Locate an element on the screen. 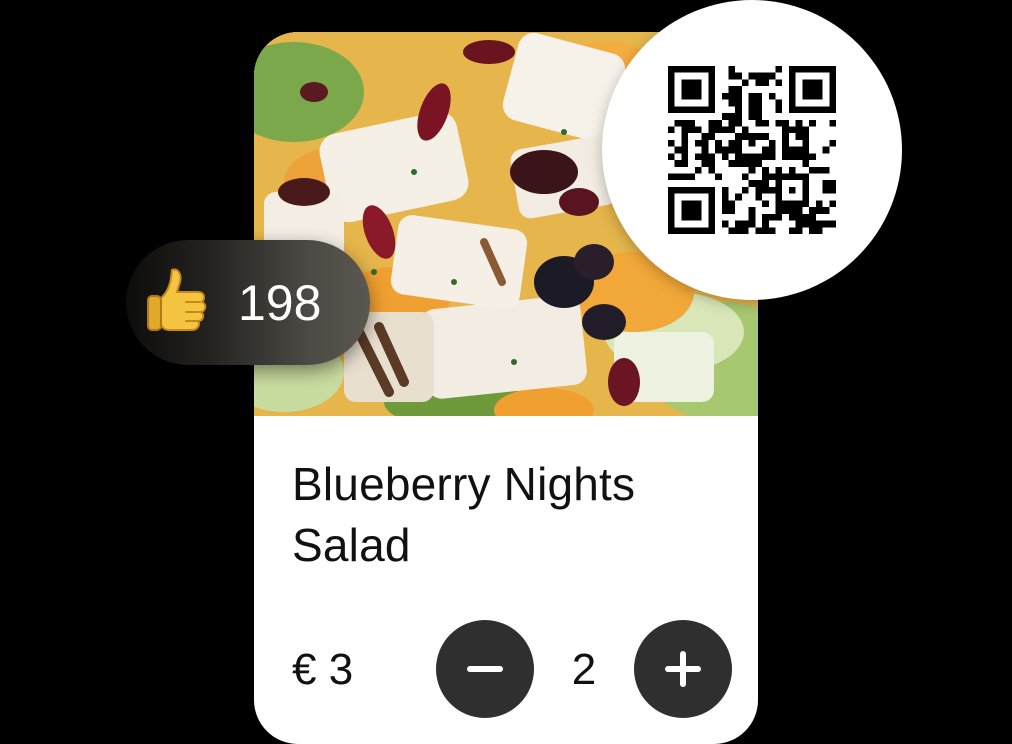 The width and height of the screenshot is (1012, 744). decrease-quantity-button is located at coordinates (485, 669).